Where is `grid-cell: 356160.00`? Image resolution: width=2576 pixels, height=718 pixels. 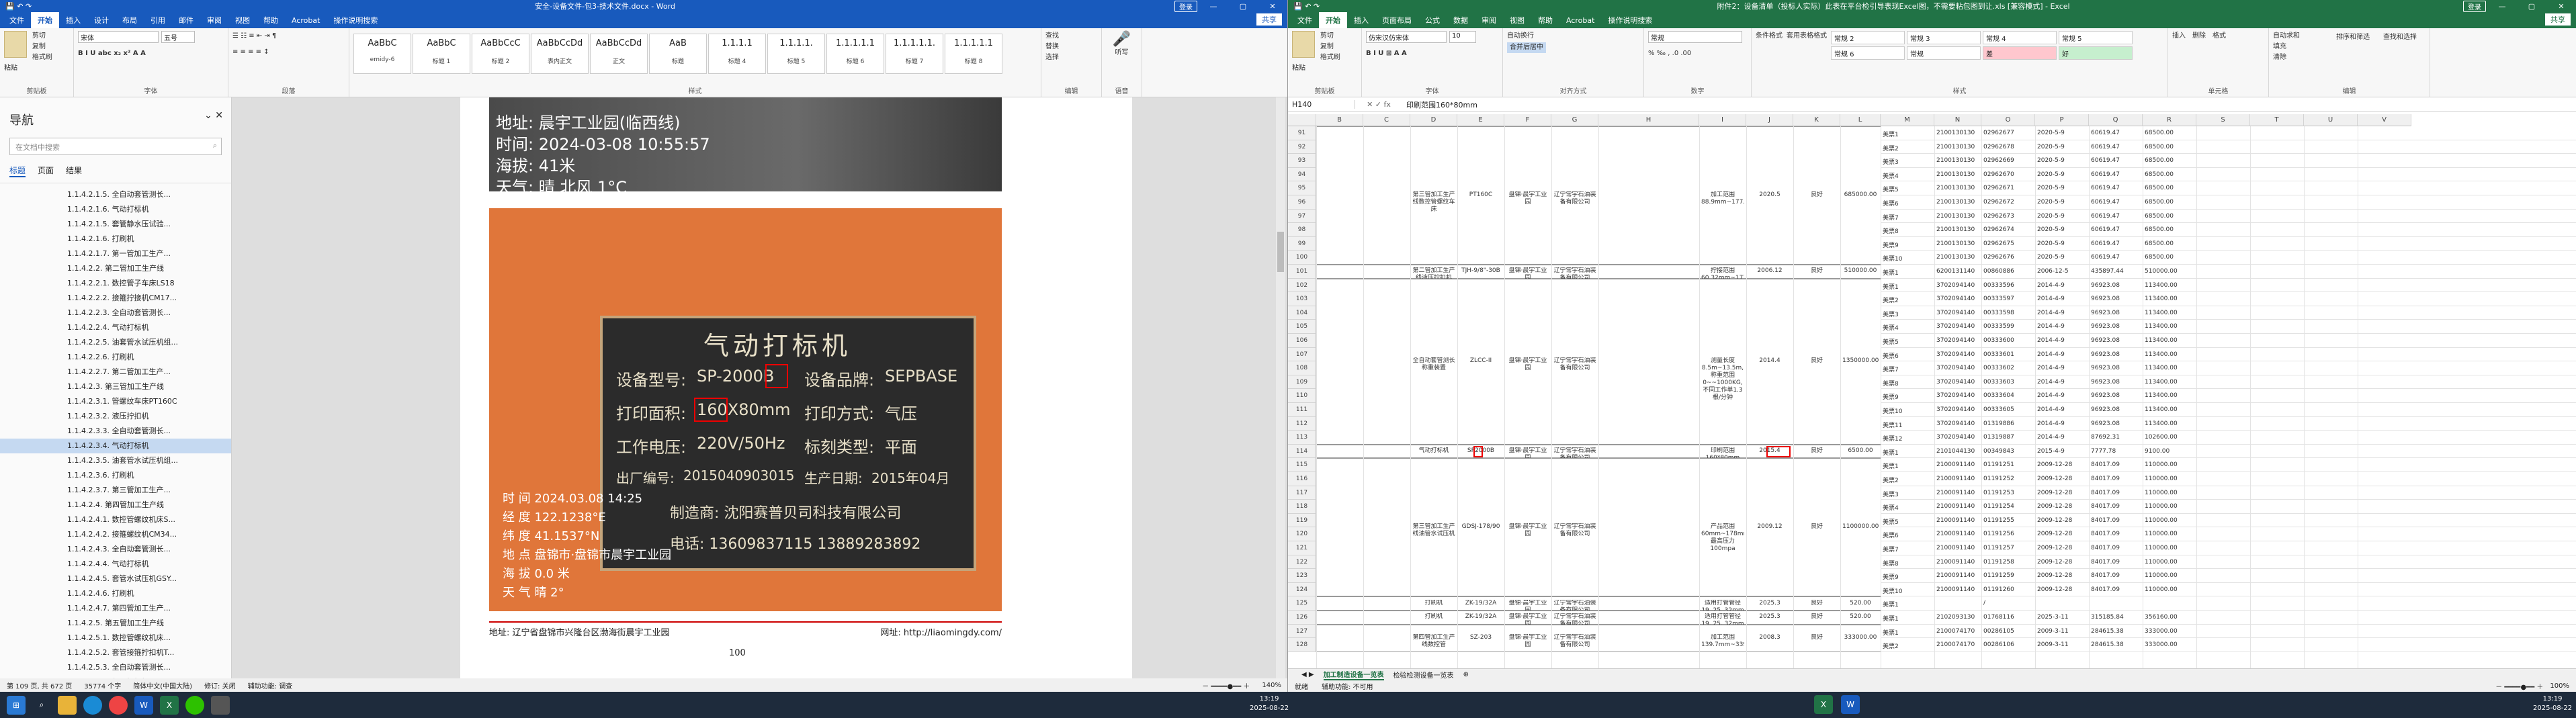 grid-cell: 356160.00 is located at coordinates (2169, 617).